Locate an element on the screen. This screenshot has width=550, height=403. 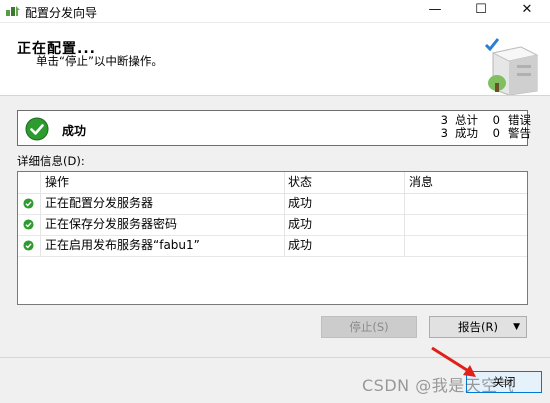
window-title: 配置分发向导 is located at coordinates (61, 13).